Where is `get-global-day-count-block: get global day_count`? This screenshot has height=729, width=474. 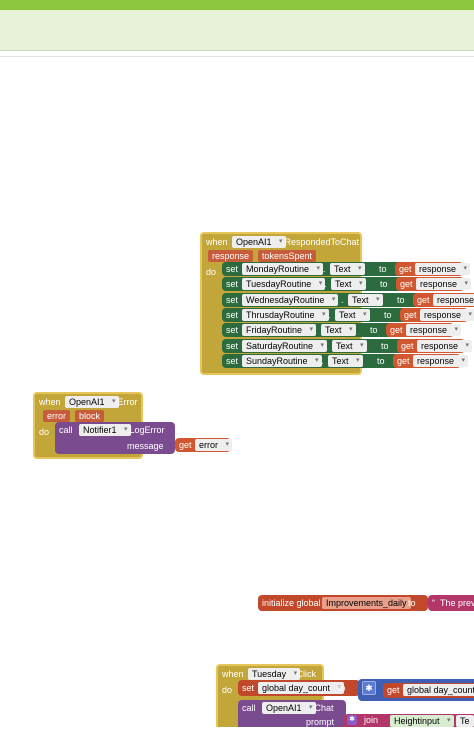
get-global-day-count-block: get global day_count is located at coordinates (428, 690).